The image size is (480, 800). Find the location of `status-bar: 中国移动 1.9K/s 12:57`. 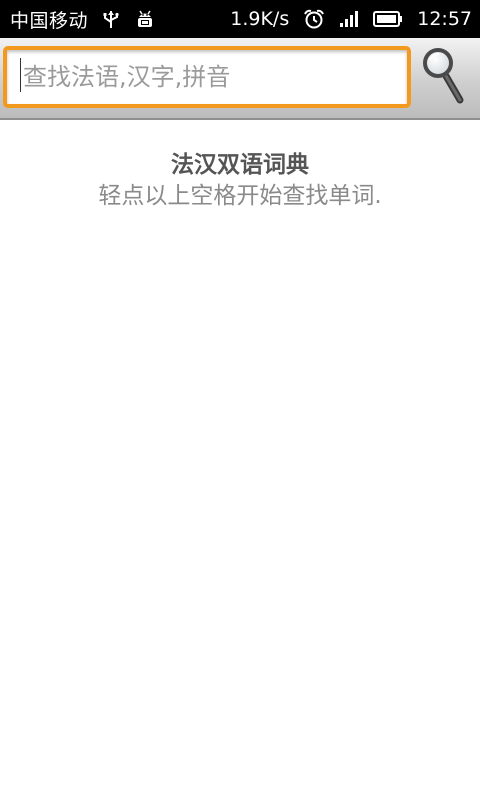

status-bar: 中国移动 1.9K/s 12:57 is located at coordinates (240, 19).